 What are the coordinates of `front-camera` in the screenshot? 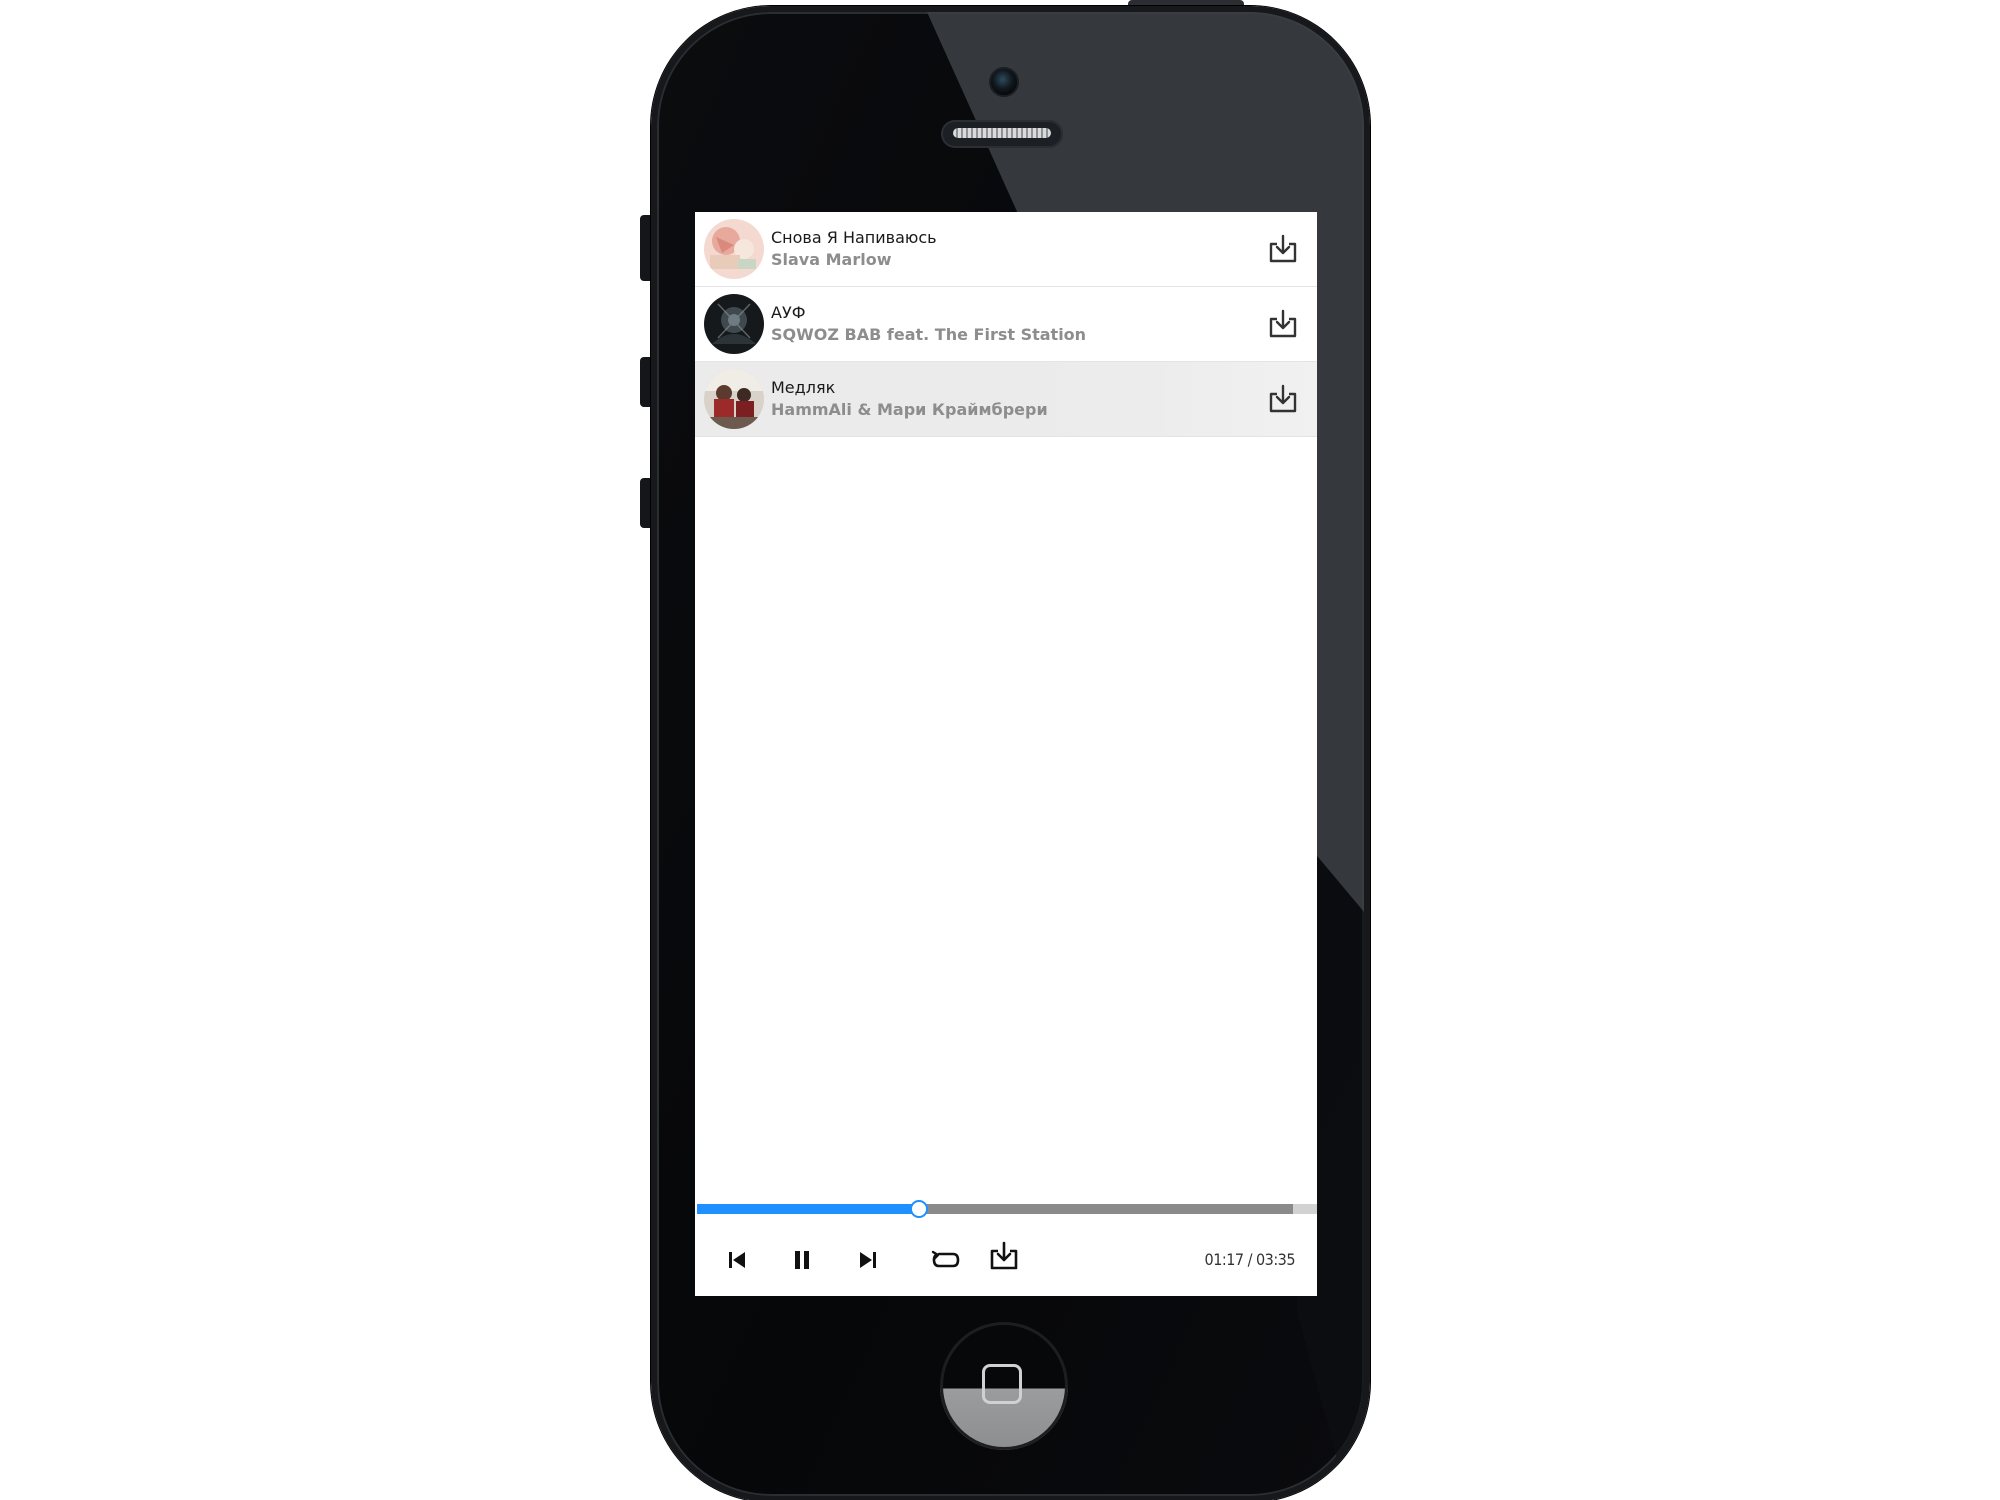 It's located at (1004, 82).